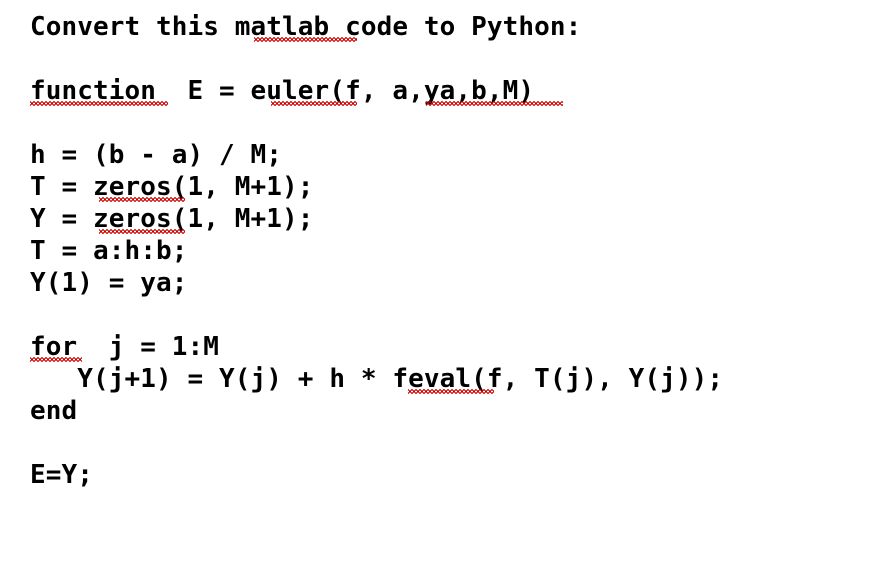 The width and height of the screenshot is (876, 568). I want to click on for-loop-header: for j = 1:M, so click(440, 347).